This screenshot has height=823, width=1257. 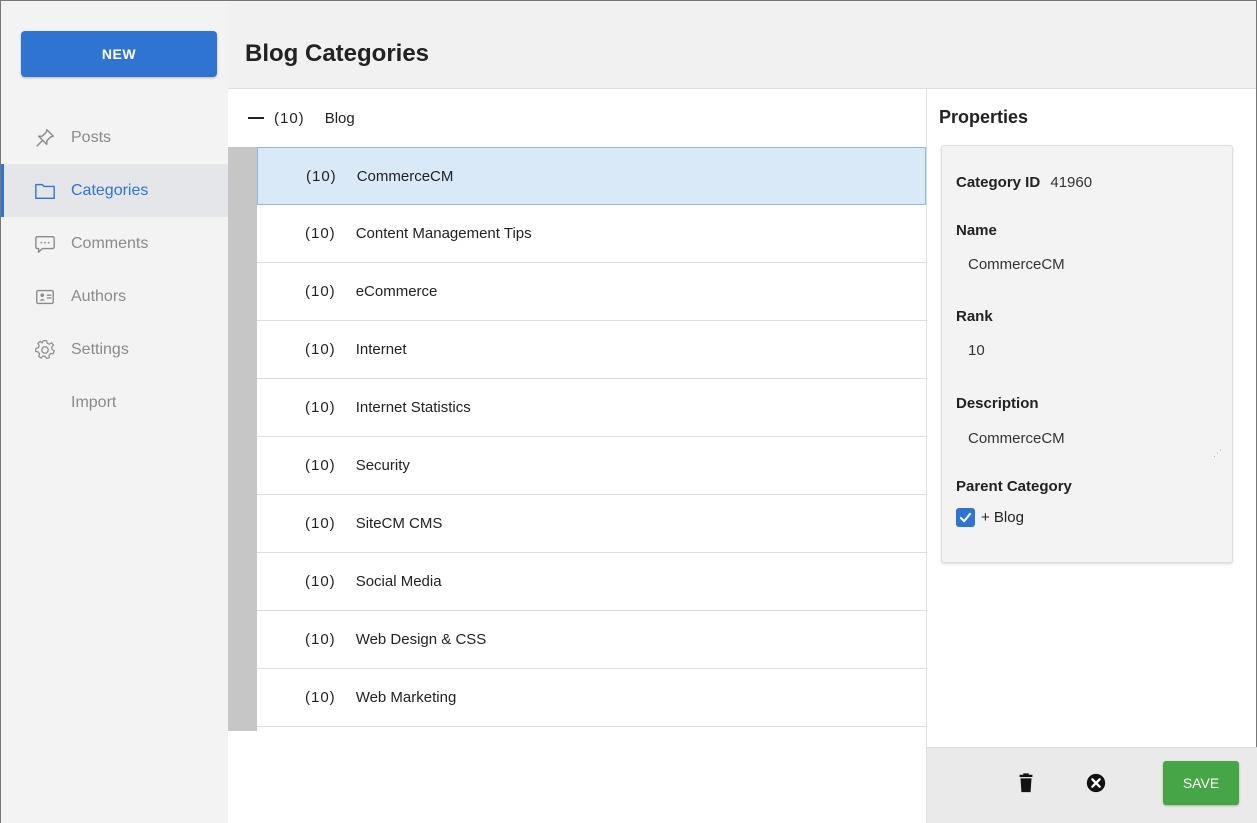 I want to click on pin-icon, so click(x=45, y=138).